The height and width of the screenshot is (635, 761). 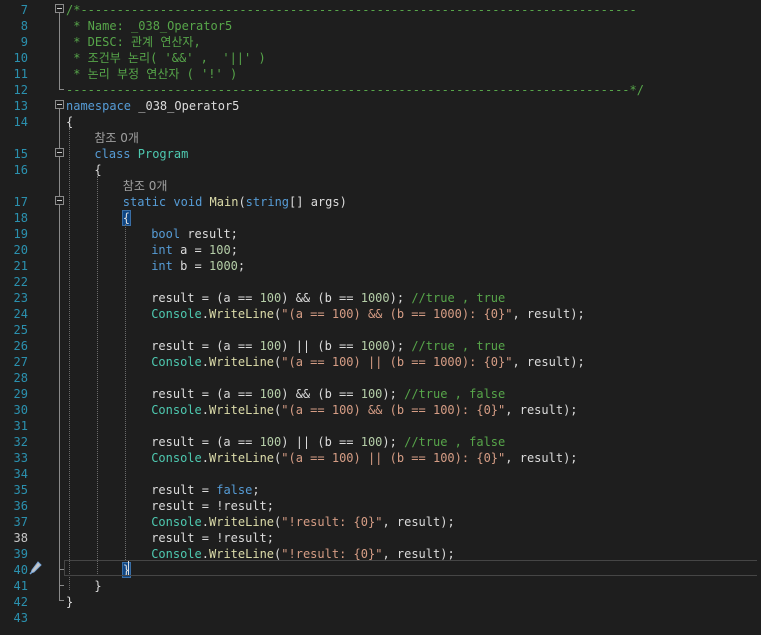 What do you see at coordinates (380, 506) in the screenshot?
I see `code-line: 36 result = !result;` at bounding box center [380, 506].